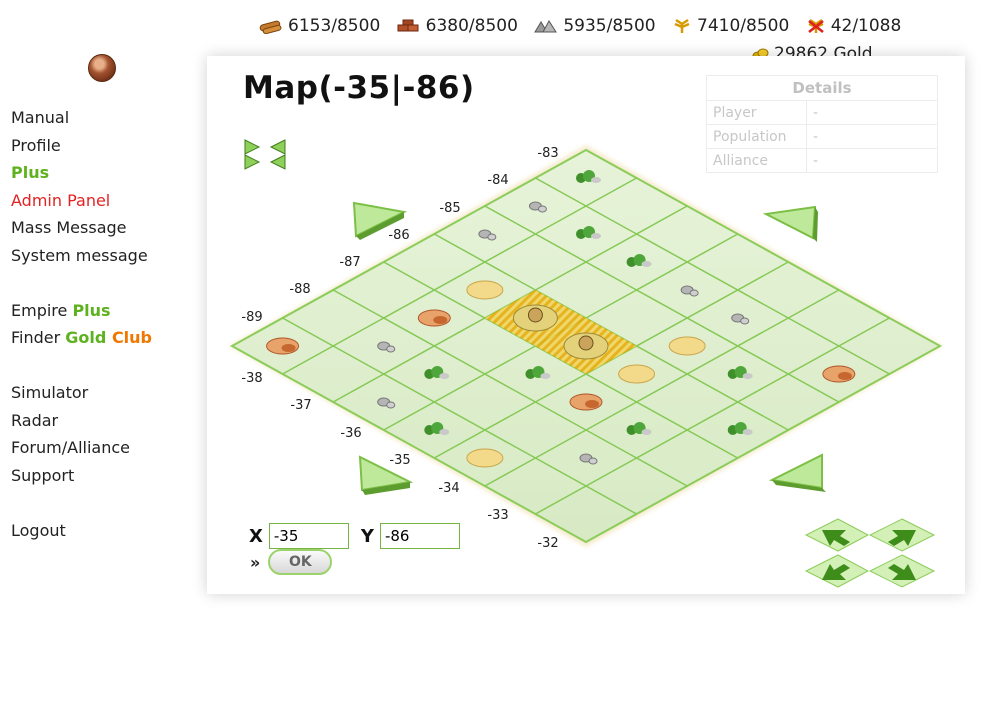 Image resolution: width=983 pixels, height=710 pixels. Describe the element at coordinates (547, 543) in the screenshot. I see `x-label: -32` at that location.